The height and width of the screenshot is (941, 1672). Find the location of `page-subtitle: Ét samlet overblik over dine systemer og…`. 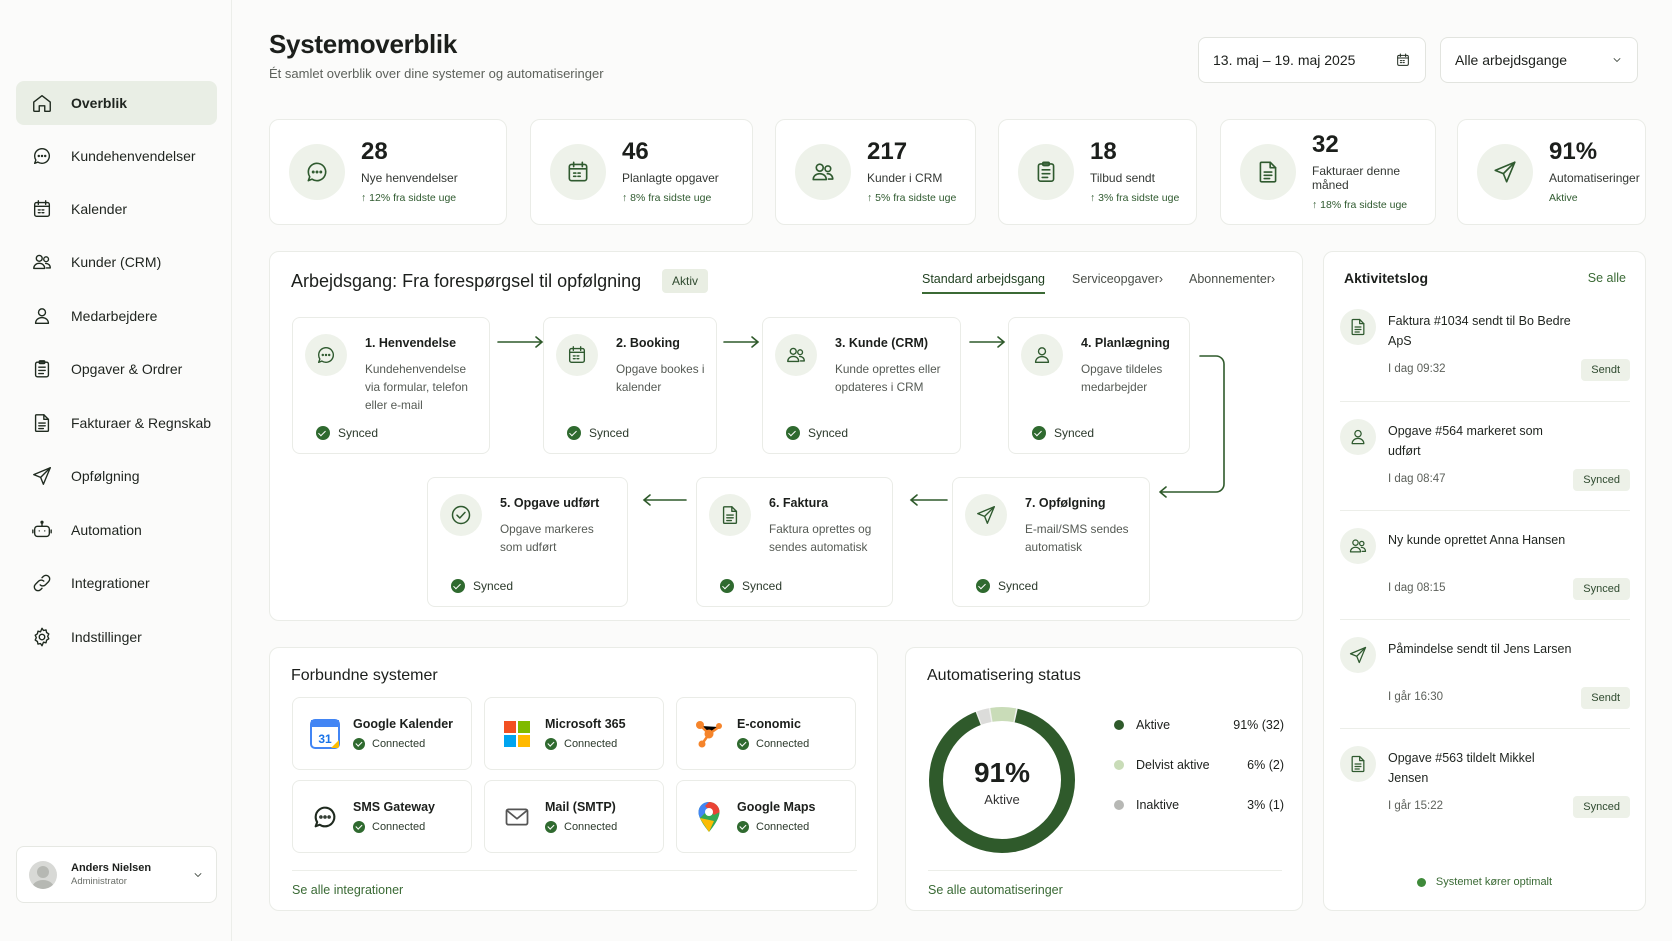

page-subtitle: Ét samlet overblik over dine systemer og… is located at coordinates (436, 73).